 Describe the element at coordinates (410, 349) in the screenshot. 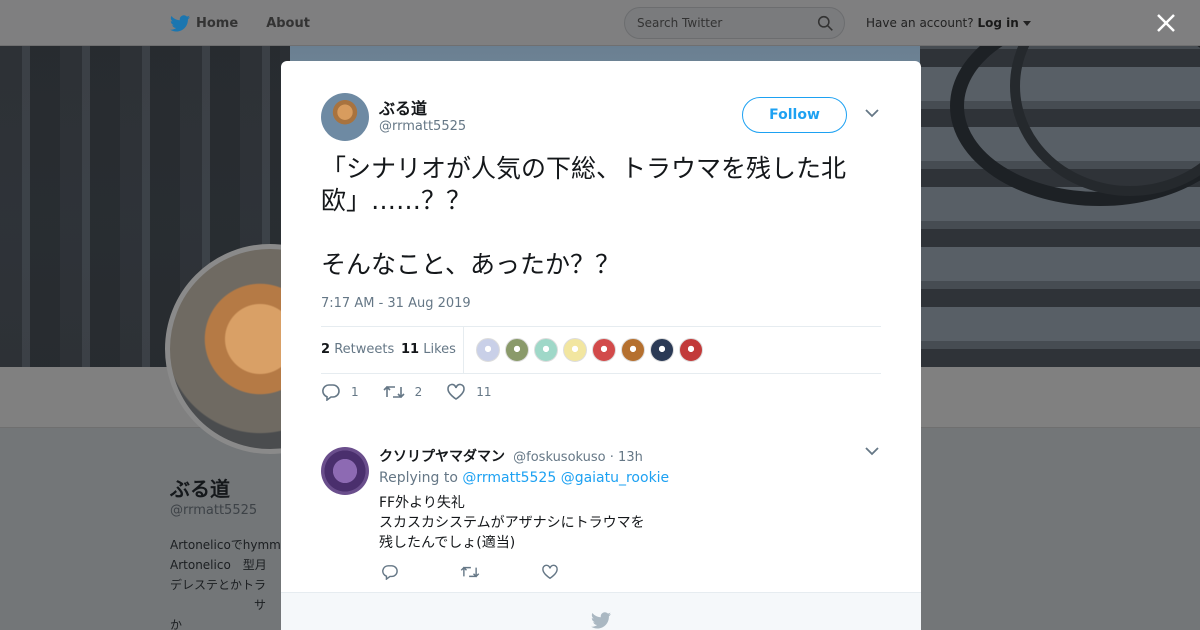

I see `likes-count: 11` at that location.